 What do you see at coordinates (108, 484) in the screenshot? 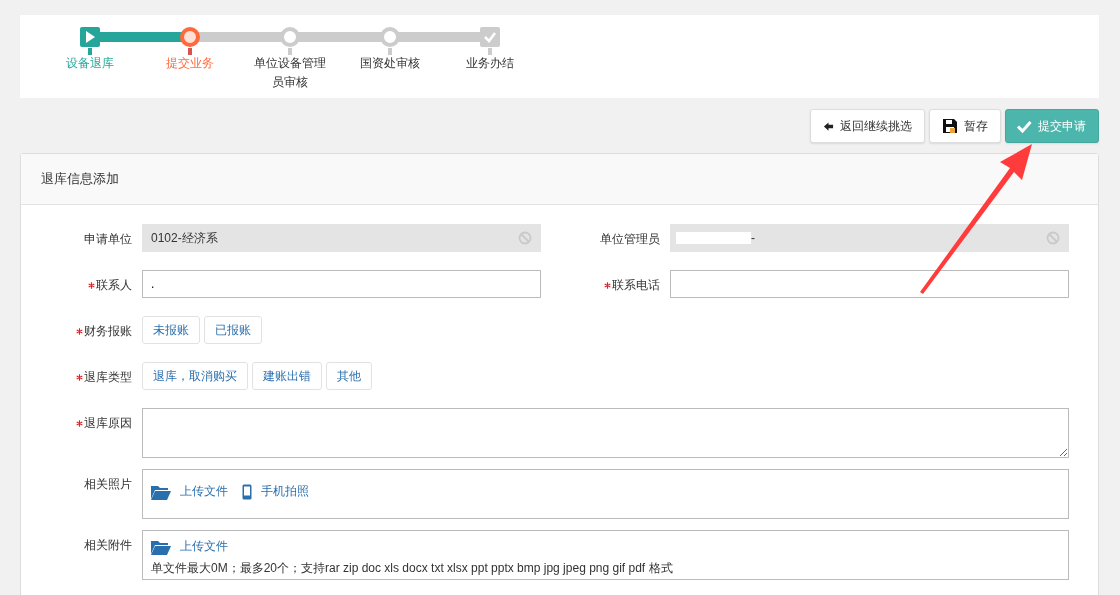
I see `field-label: 相关照片` at bounding box center [108, 484].